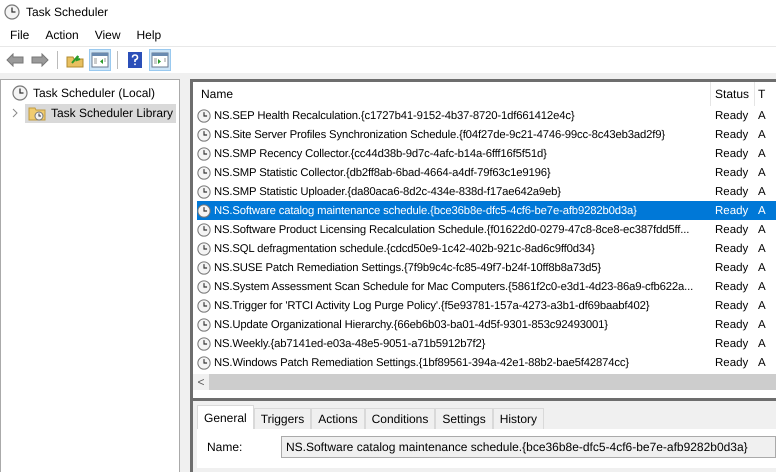  I want to click on task-name: NS.Weekly.{ab7141ed-e03a-48e5-9051-a71b5912b7f2}, so click(350, 344).